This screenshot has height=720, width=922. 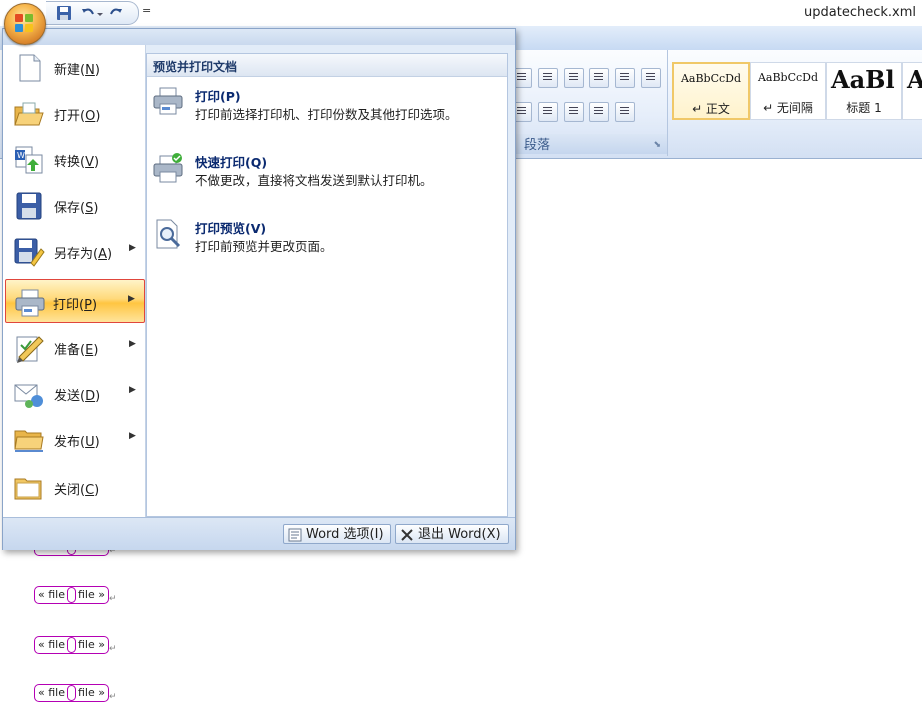 I want to click on menu-item-print: 打印(P) ▶, so click(x=75, y=301).